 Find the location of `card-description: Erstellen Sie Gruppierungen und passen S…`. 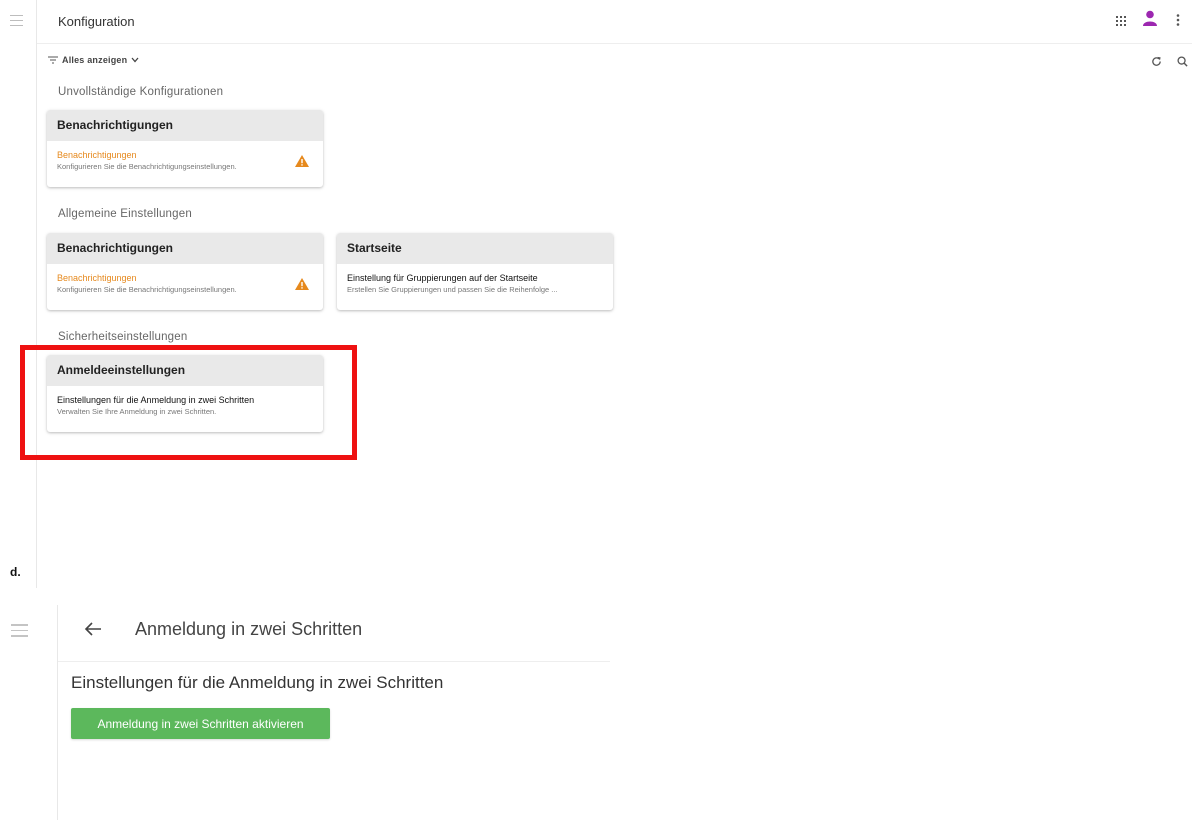

card-description: Erstellen Sie Gruppierungen und passen S… is located at coordinates (452, 289).